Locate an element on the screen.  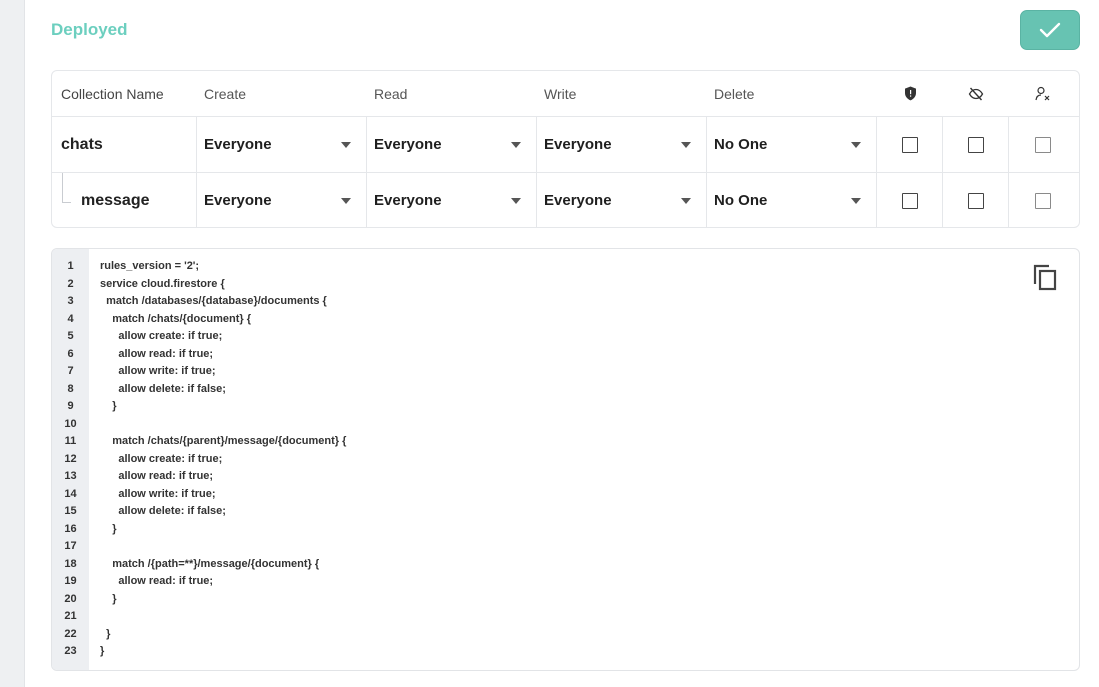
column-header-user-remove is located at coordinates (1042, 93).